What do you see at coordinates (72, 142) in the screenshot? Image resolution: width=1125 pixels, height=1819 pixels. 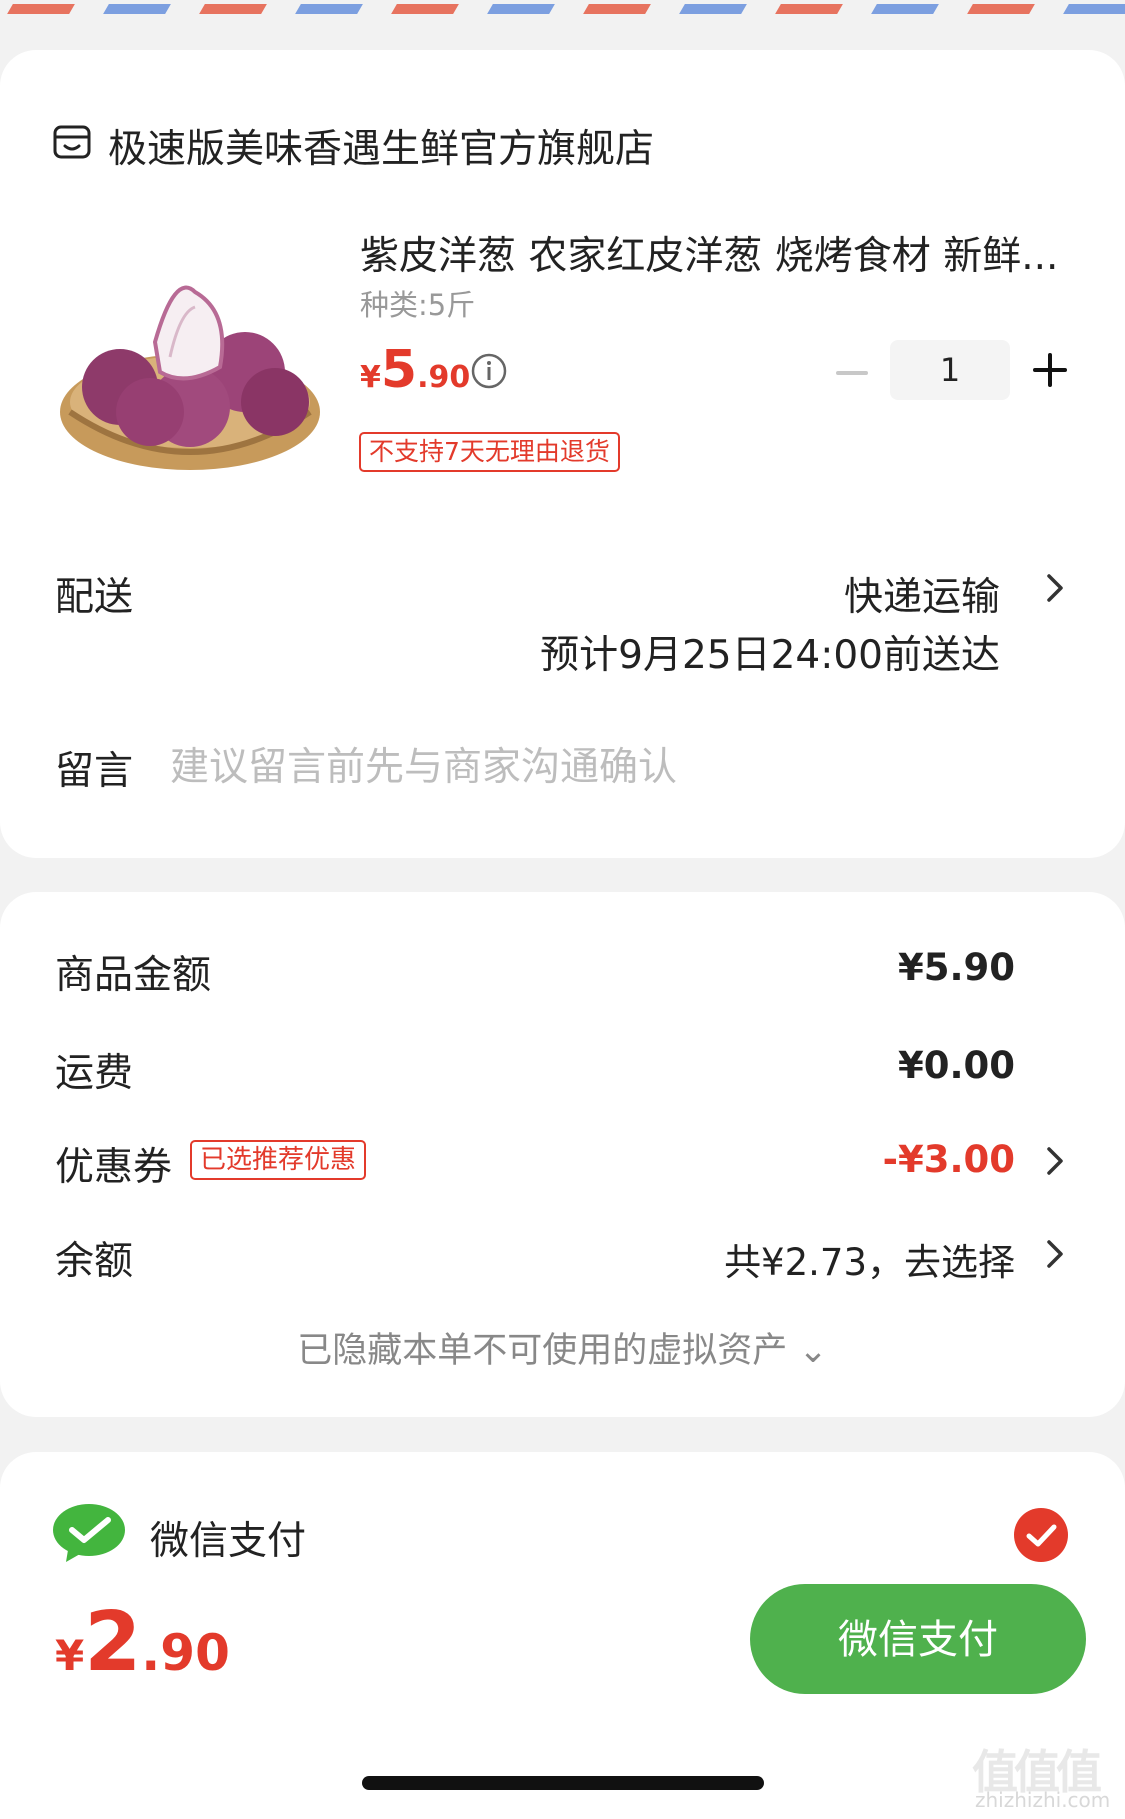 I see `store-icon` at bounding box center [72, 142].